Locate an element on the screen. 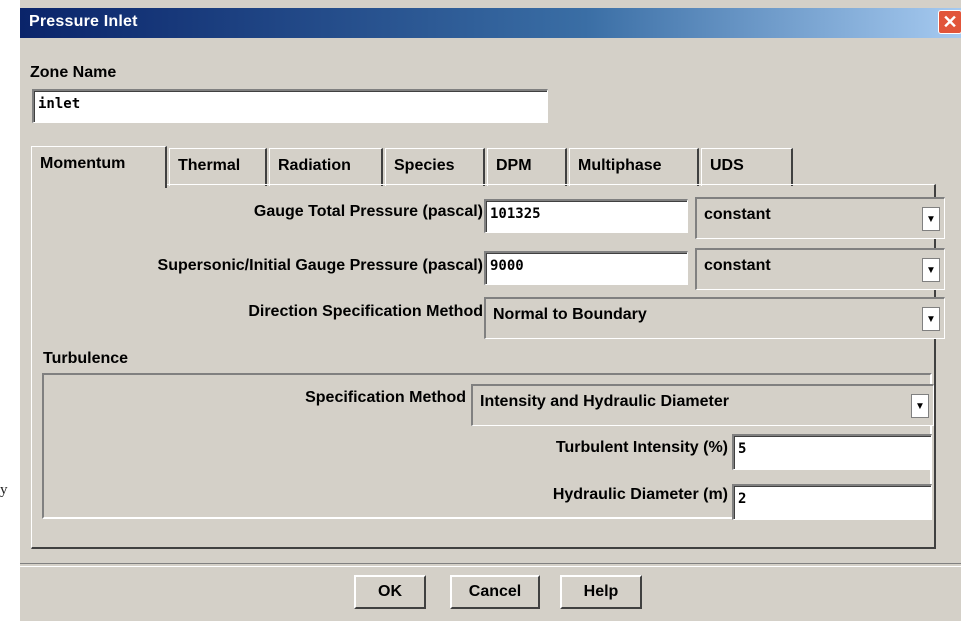 The width and height of the screenshot is (961, 621). button-separator is located at coordinates (490, 565).